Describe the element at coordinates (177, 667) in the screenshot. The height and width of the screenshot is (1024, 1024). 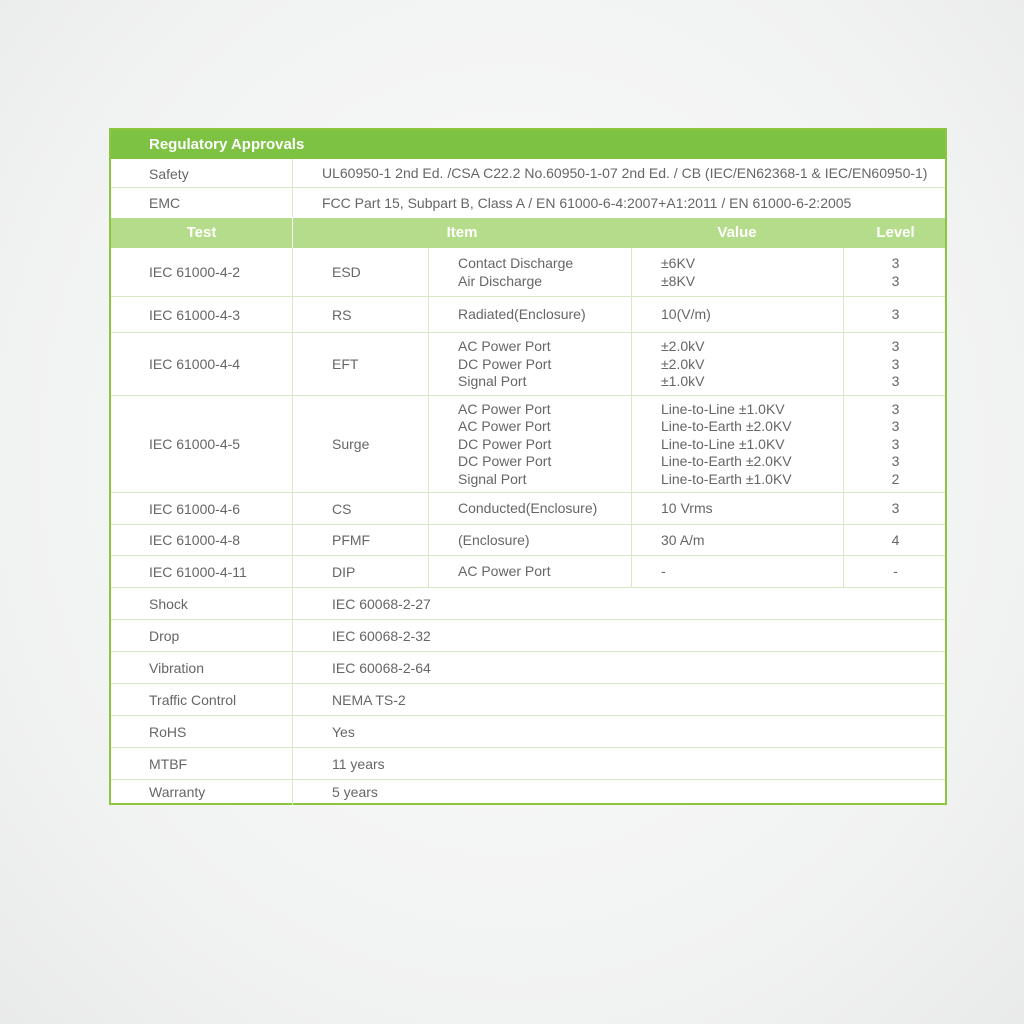
I see `spec-label: Vibration` at that location.